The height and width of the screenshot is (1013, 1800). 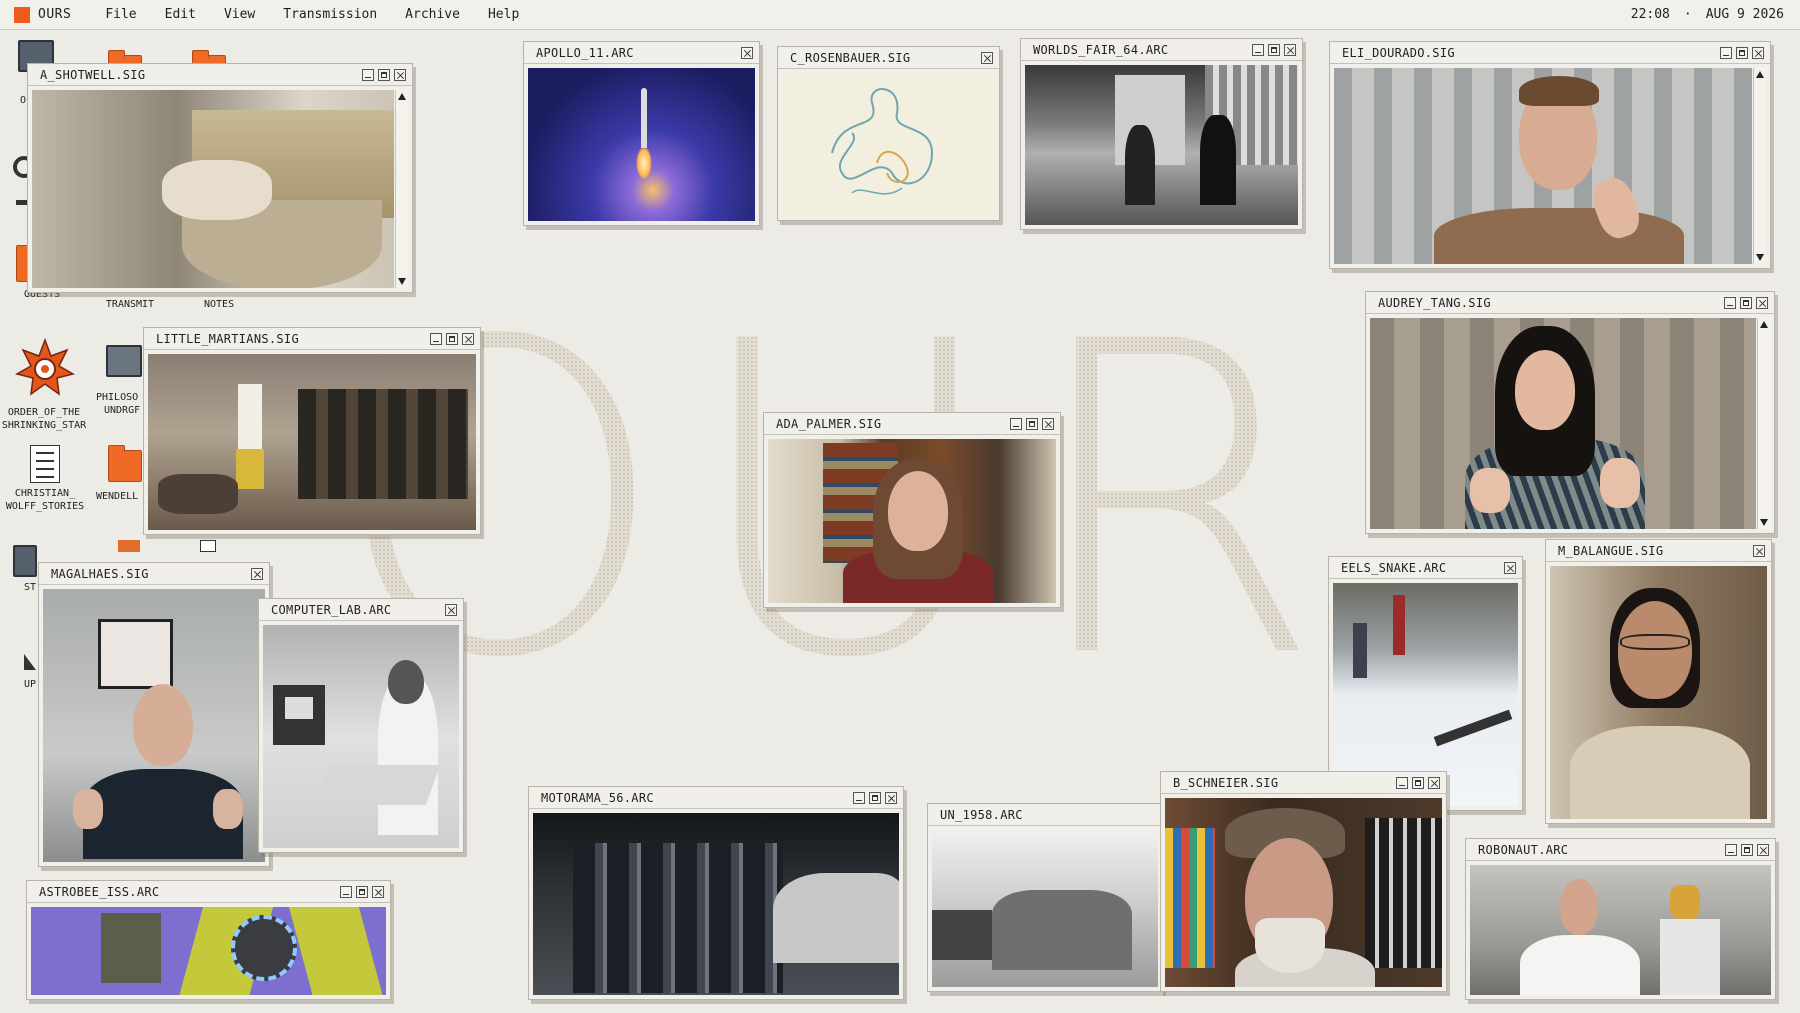 What do you see at coordinates (888, 144) in the screenshot?
I see `image-river-map` at bounding box center [888, 144].